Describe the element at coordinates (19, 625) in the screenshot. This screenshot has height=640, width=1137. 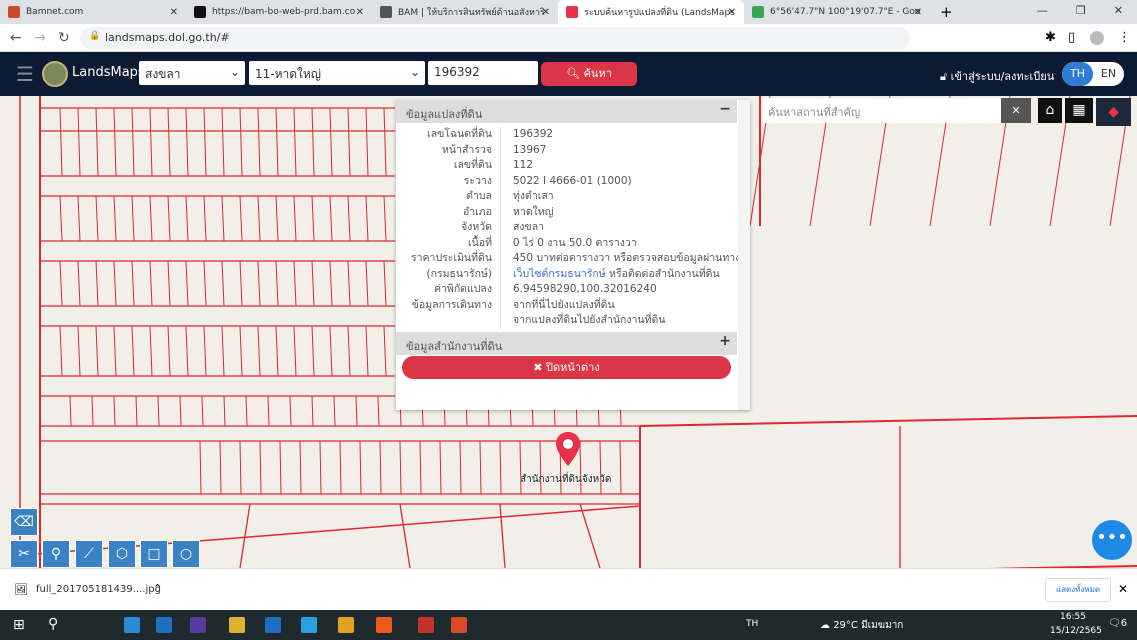
I see `start-icon: ⊞` at that location.